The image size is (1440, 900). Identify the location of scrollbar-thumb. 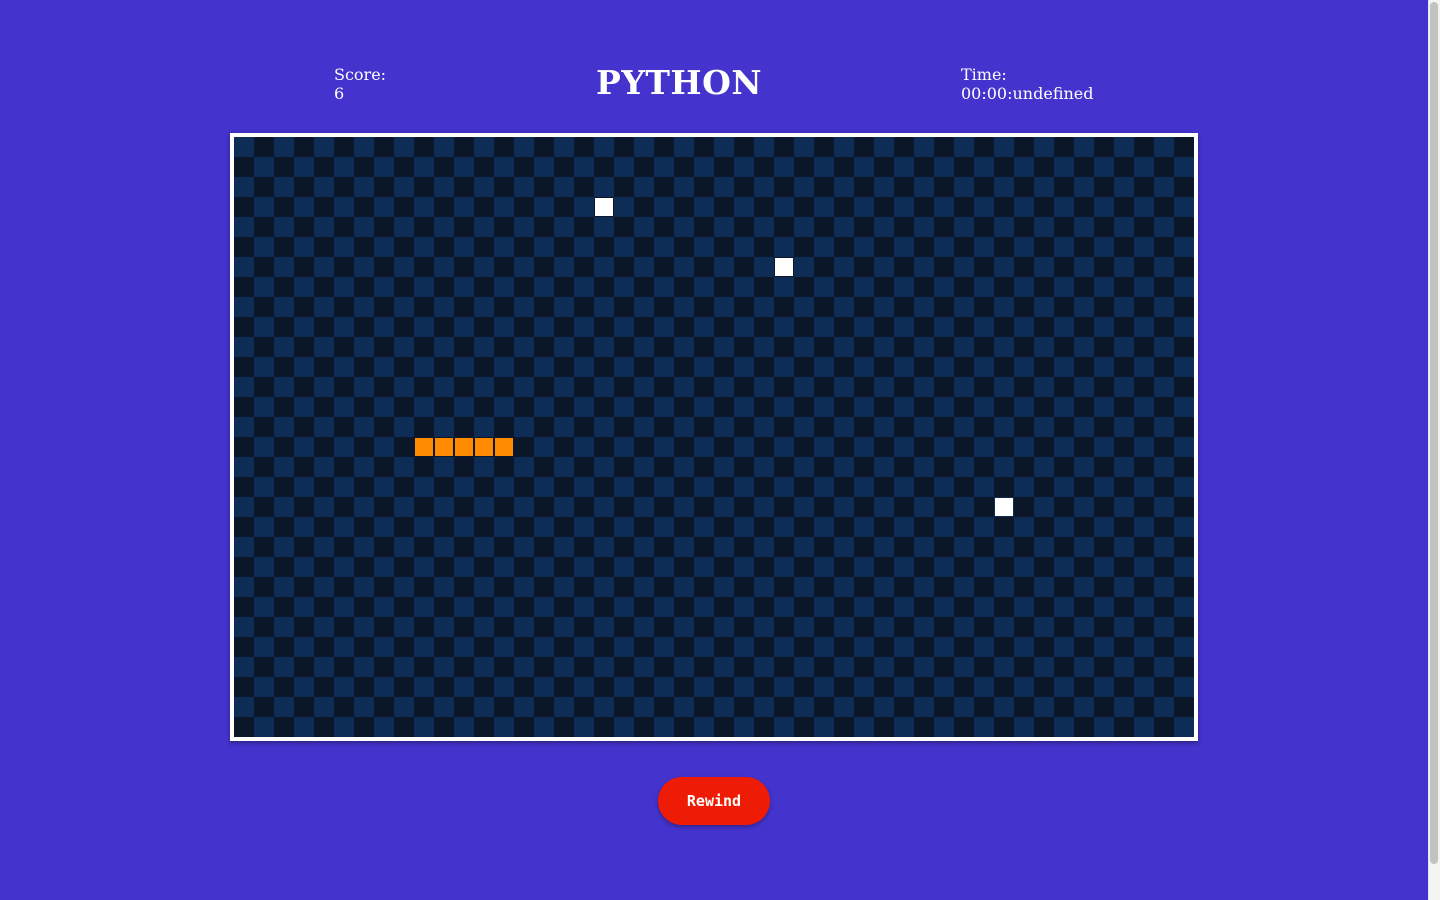
(1434, 433).